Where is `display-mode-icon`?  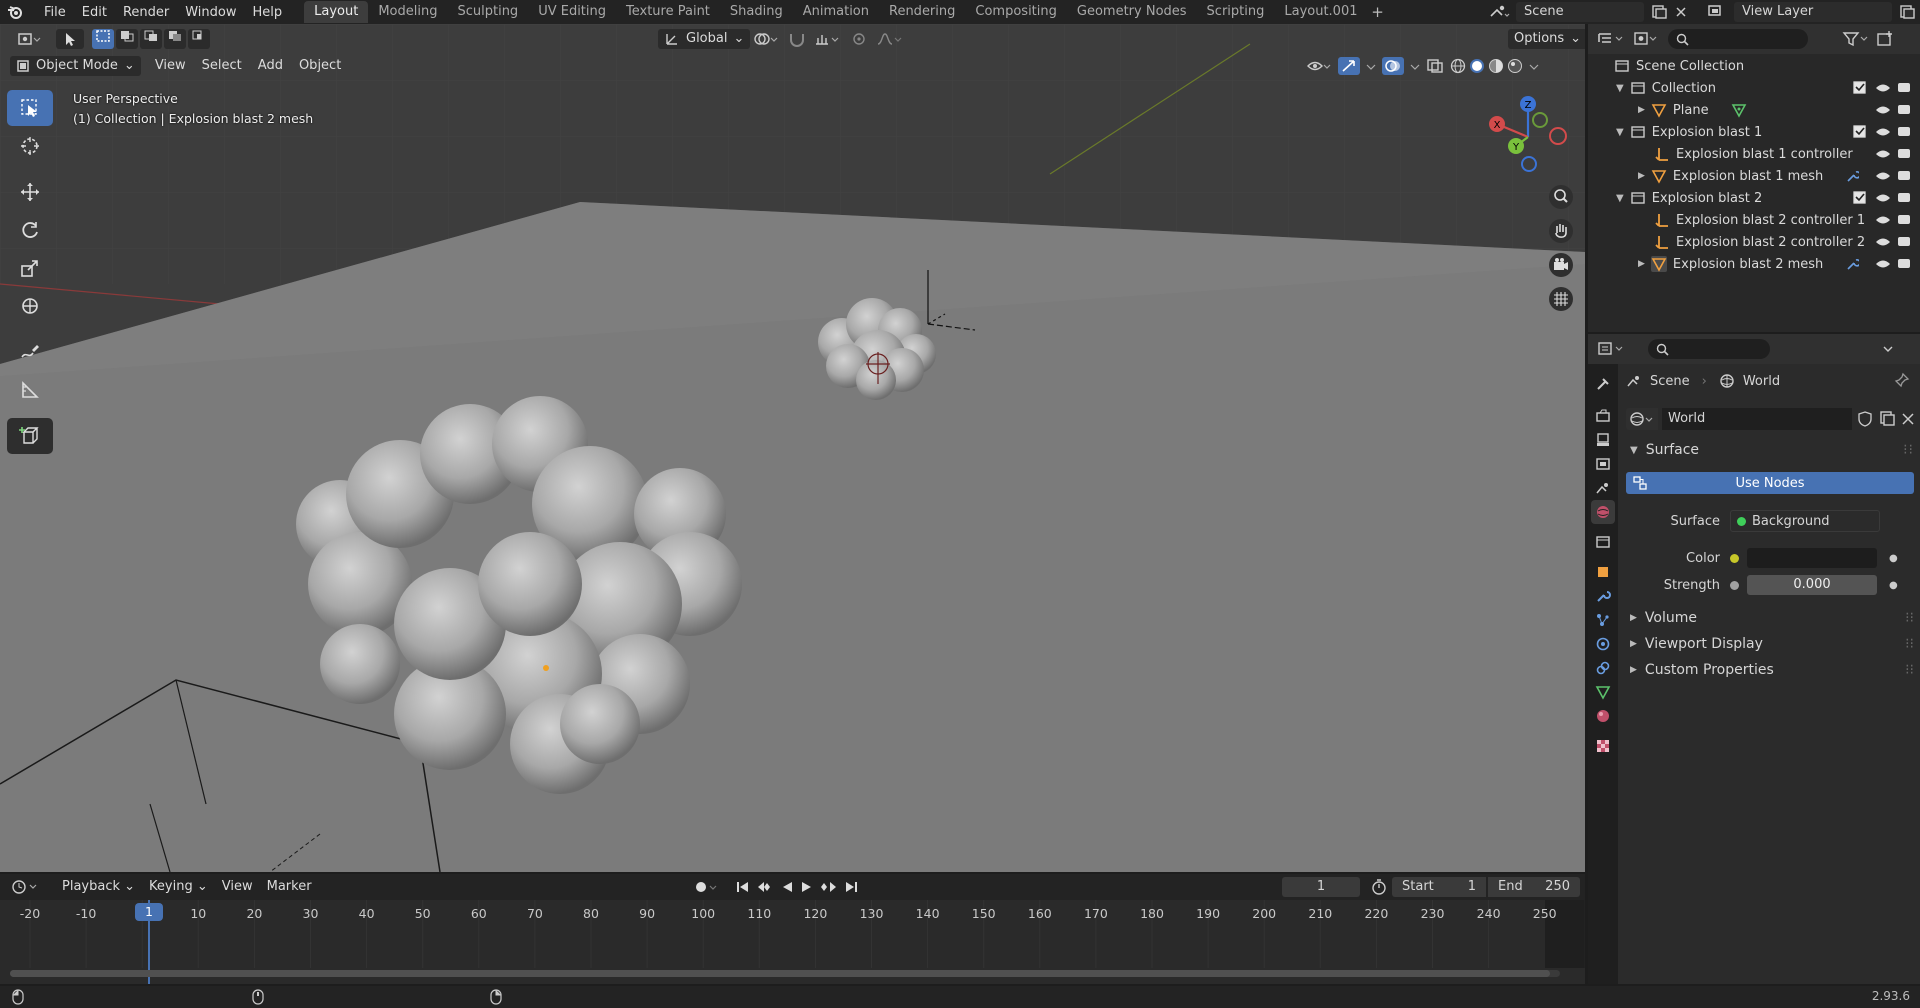 display-mode-icon is located at coordinates (1646, 39).